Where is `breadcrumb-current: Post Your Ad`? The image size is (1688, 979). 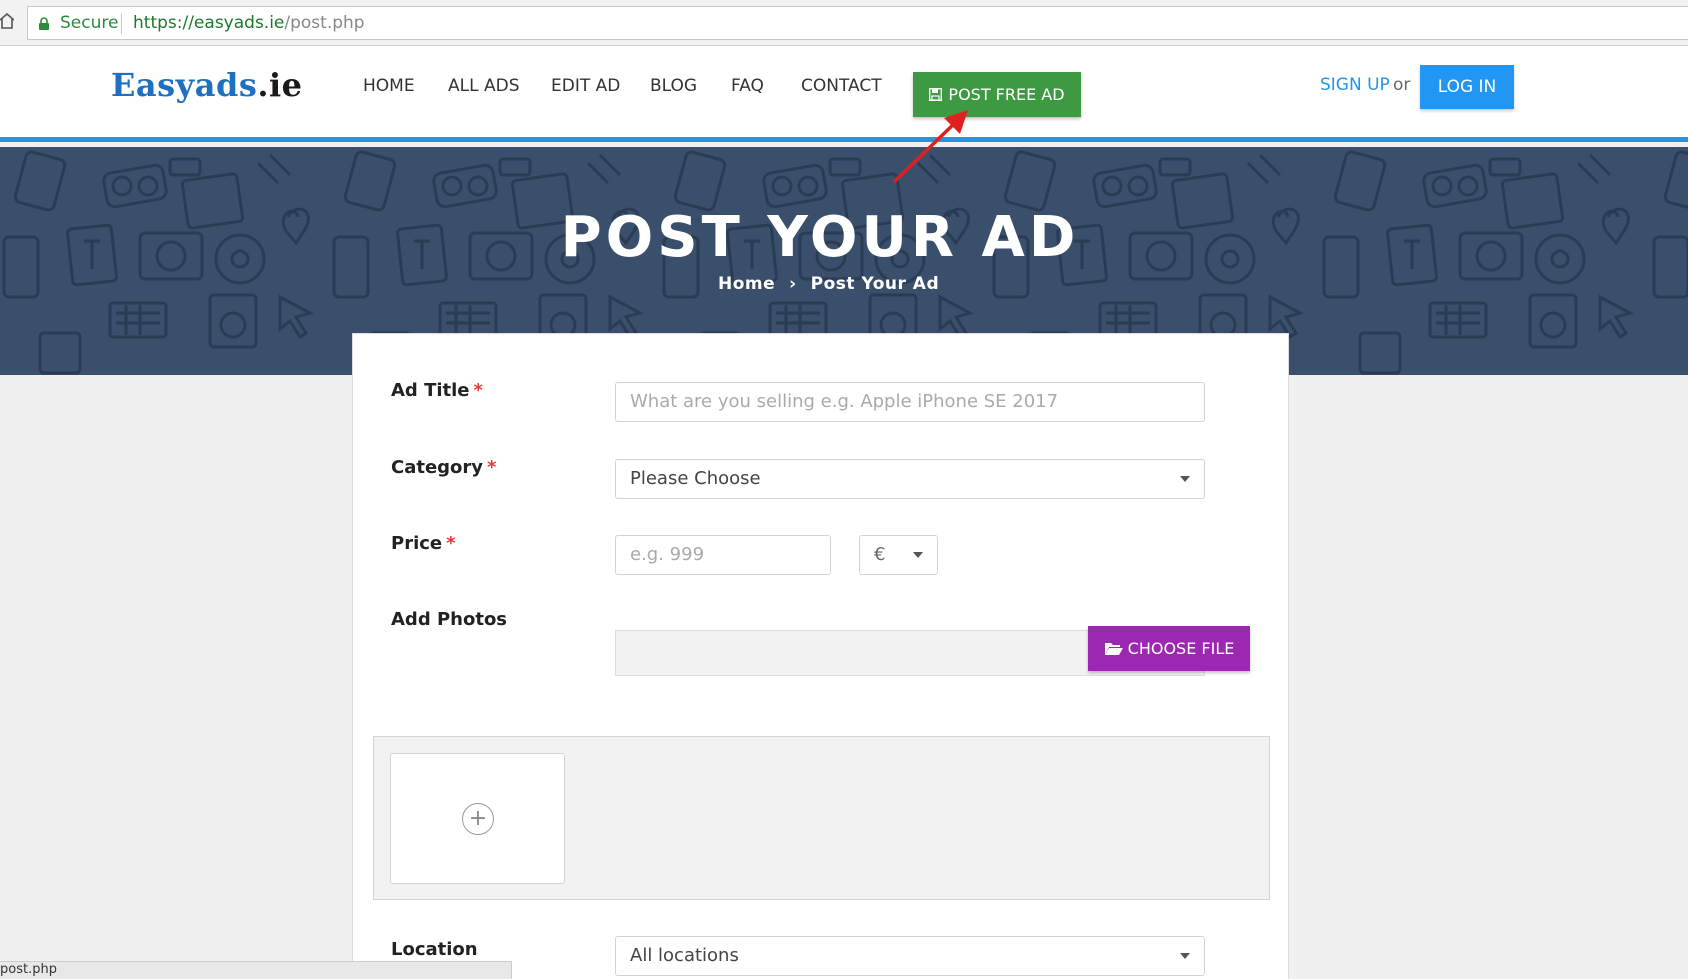
breadcrumb-current: Post Your Ad is located at coordinates (875, 284).